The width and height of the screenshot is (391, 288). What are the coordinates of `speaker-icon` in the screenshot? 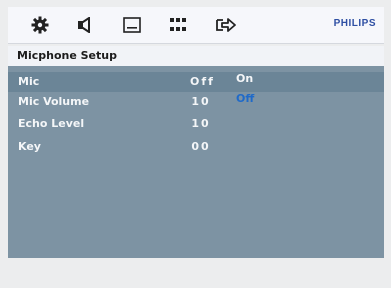 It's located at (86, 25).